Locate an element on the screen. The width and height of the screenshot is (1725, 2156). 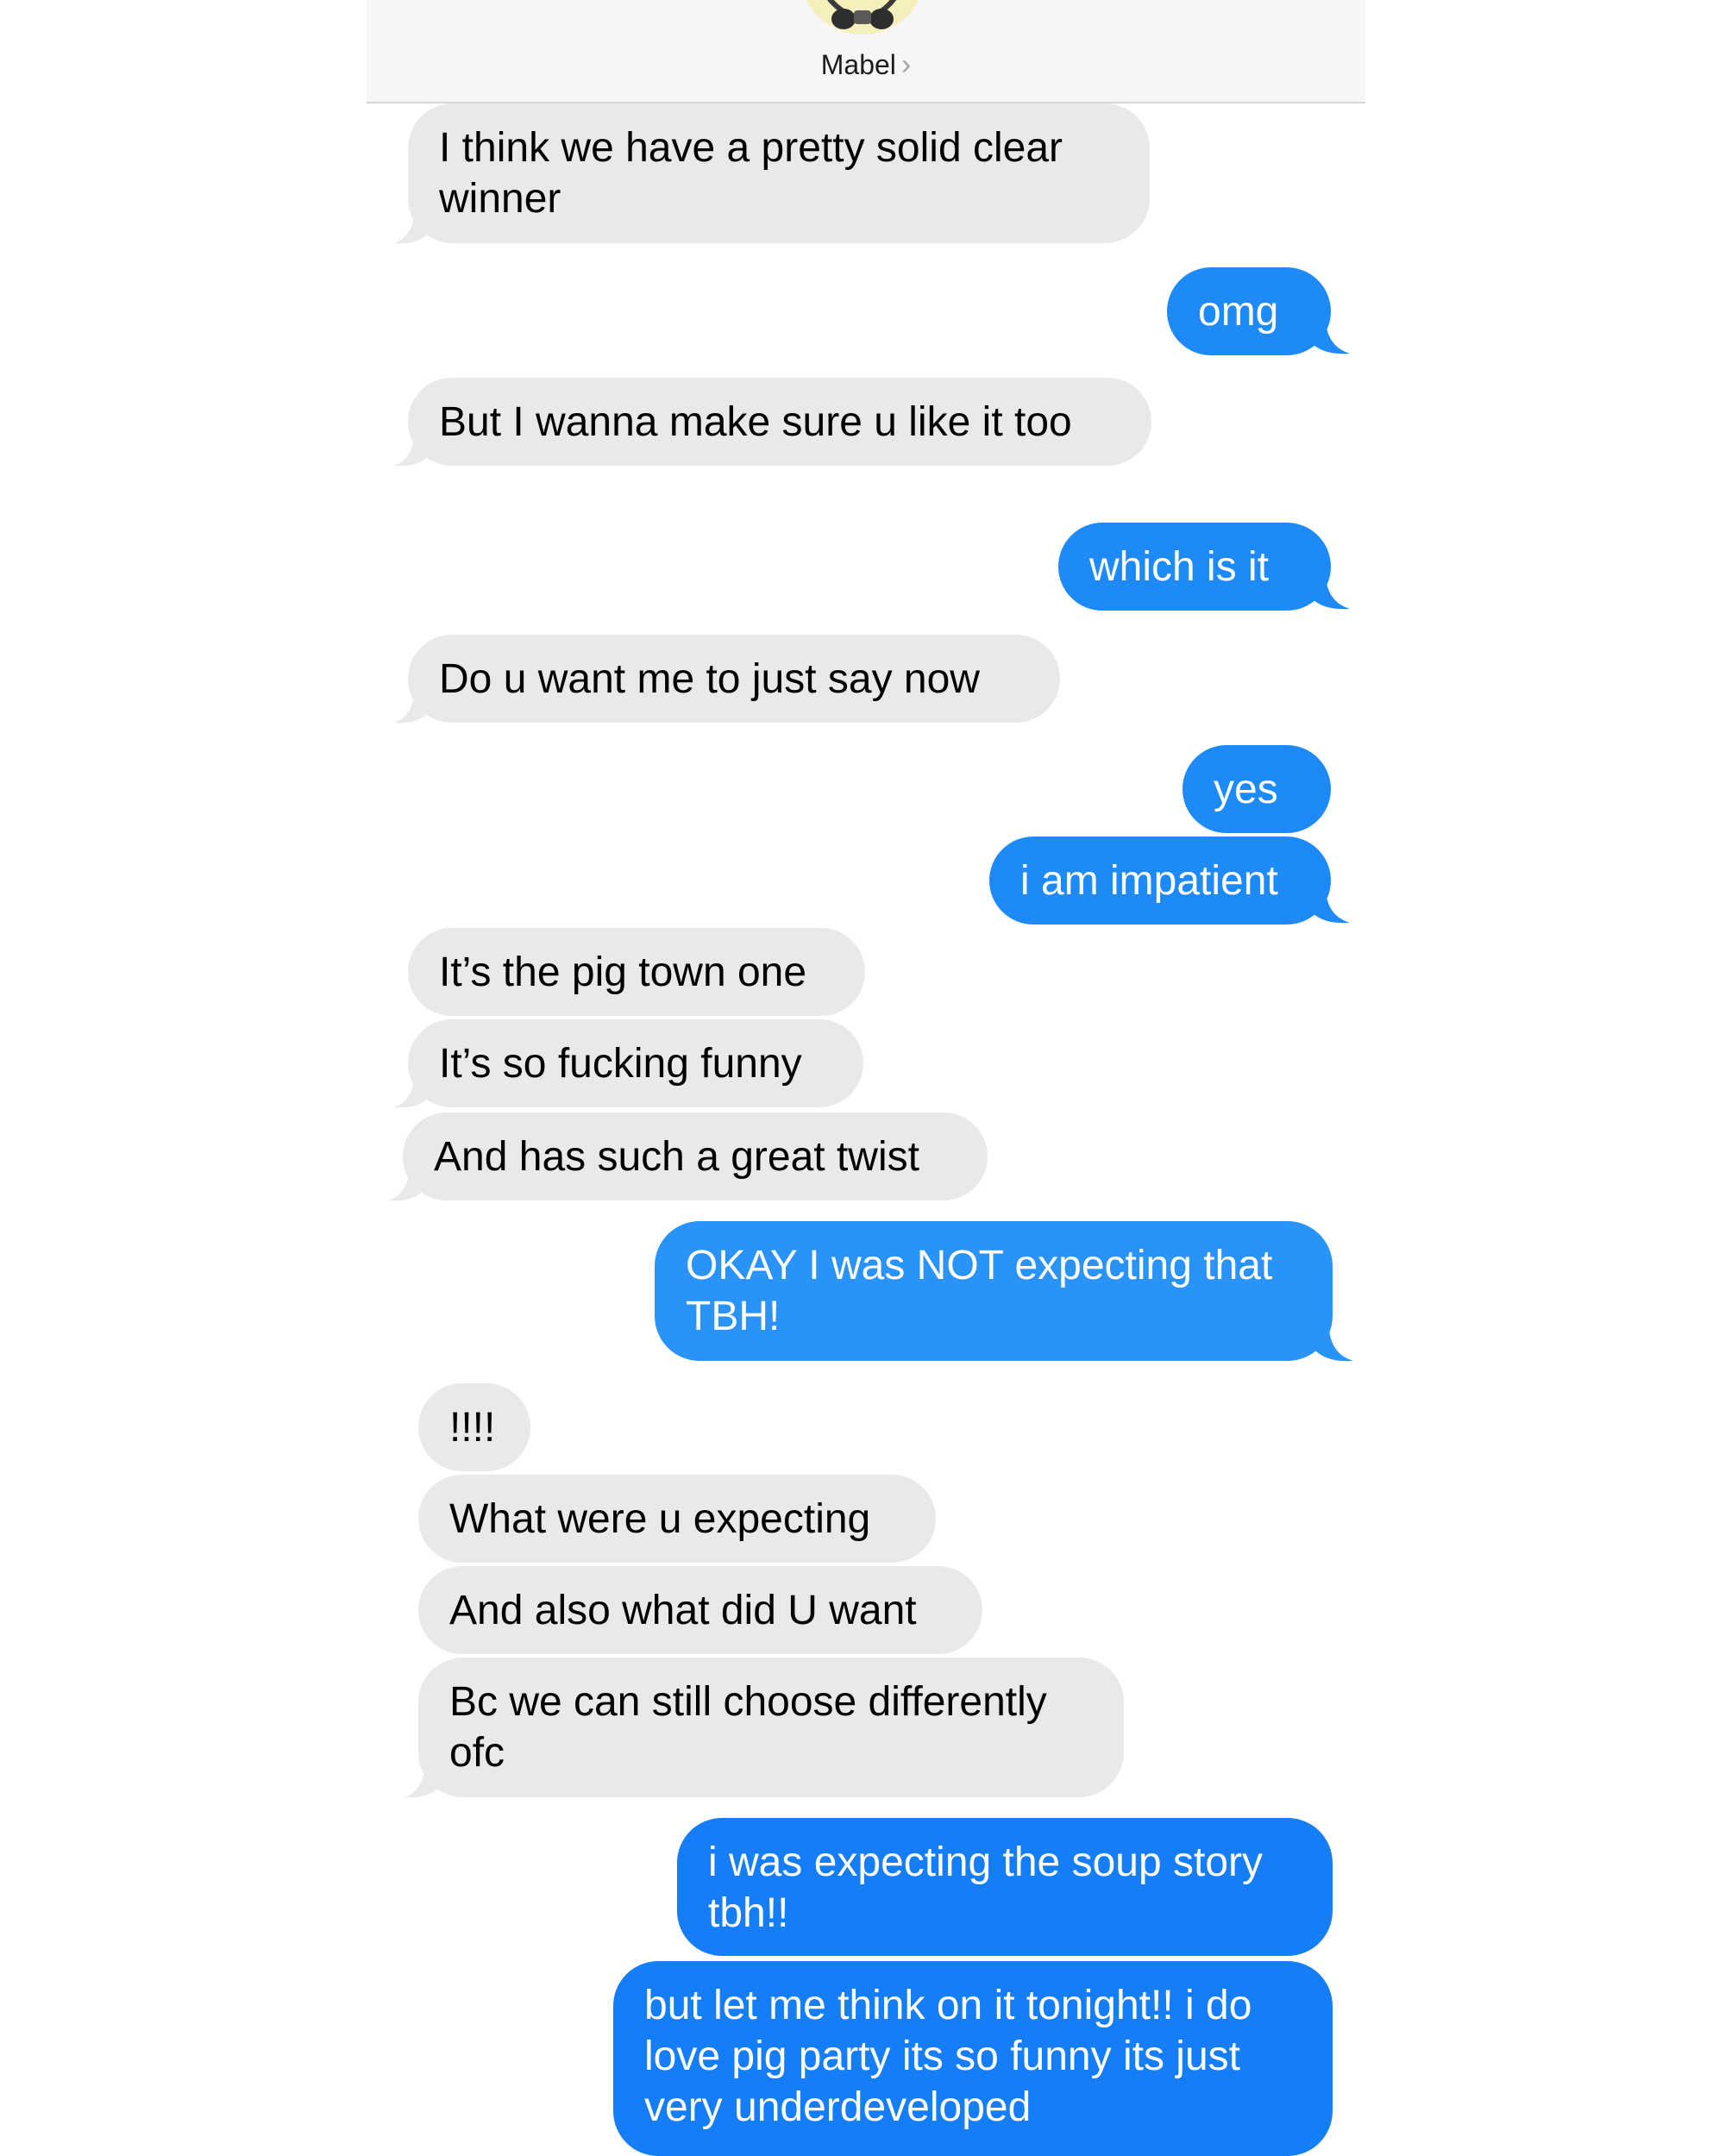
message-bubble-outgoing: which is it is located at coordinates (1194, 567).